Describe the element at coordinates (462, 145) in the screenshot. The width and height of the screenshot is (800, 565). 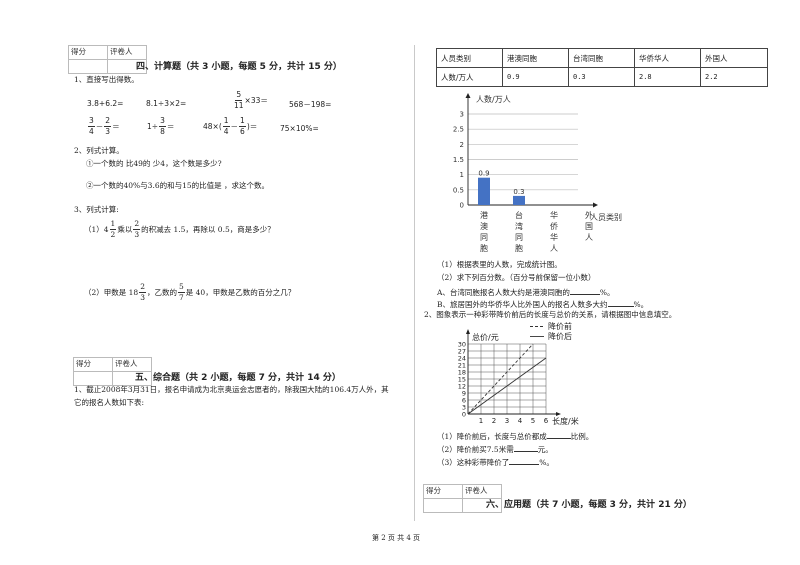
I see `y-tick-label: 2` at that location.